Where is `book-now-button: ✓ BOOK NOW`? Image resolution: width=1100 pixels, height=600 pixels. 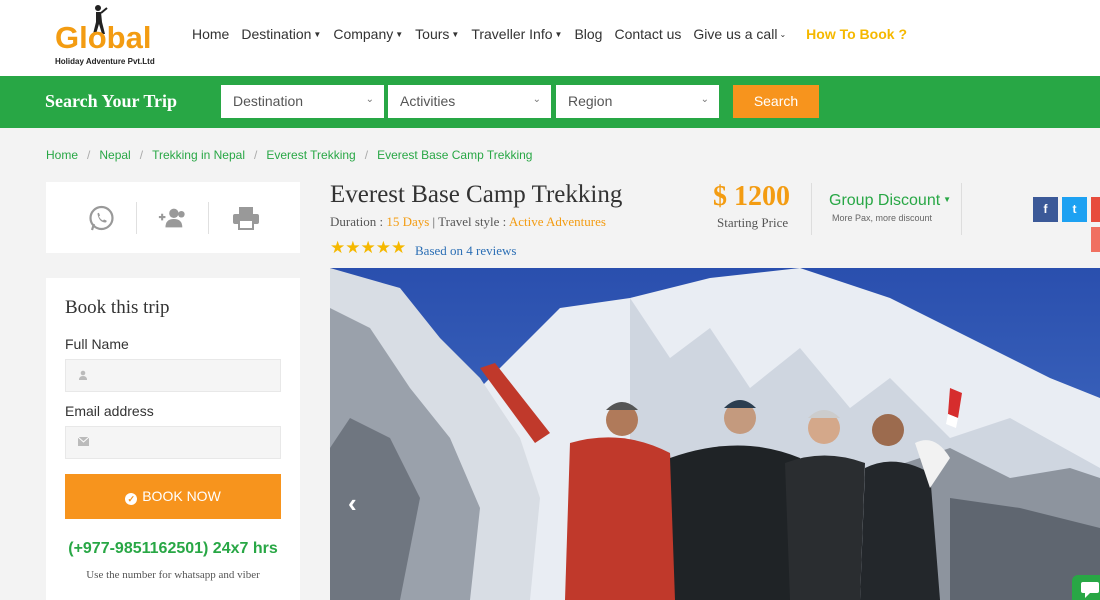
book-now-button: ✓ BOOK NOW is located at coordinates (173, 496).